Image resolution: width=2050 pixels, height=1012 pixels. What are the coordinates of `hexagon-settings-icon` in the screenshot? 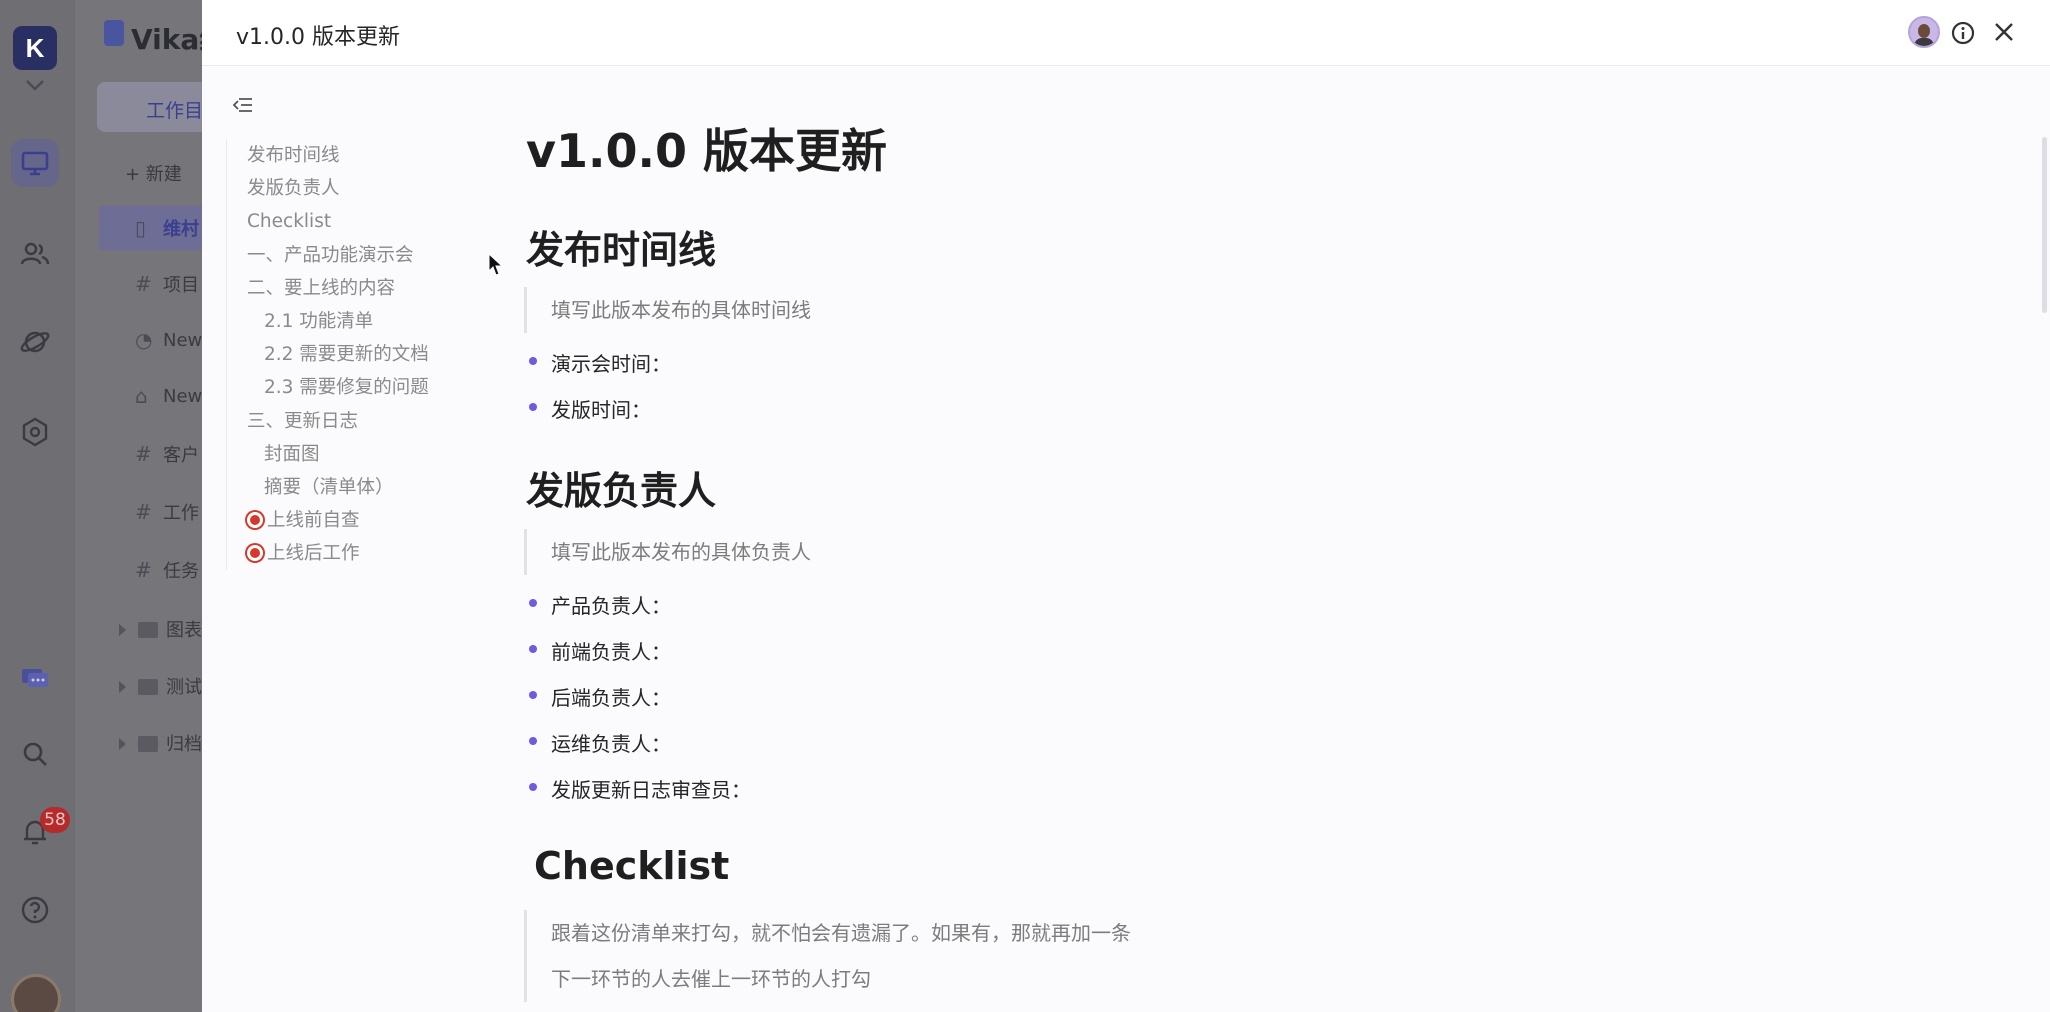 It's located at (35, 432).